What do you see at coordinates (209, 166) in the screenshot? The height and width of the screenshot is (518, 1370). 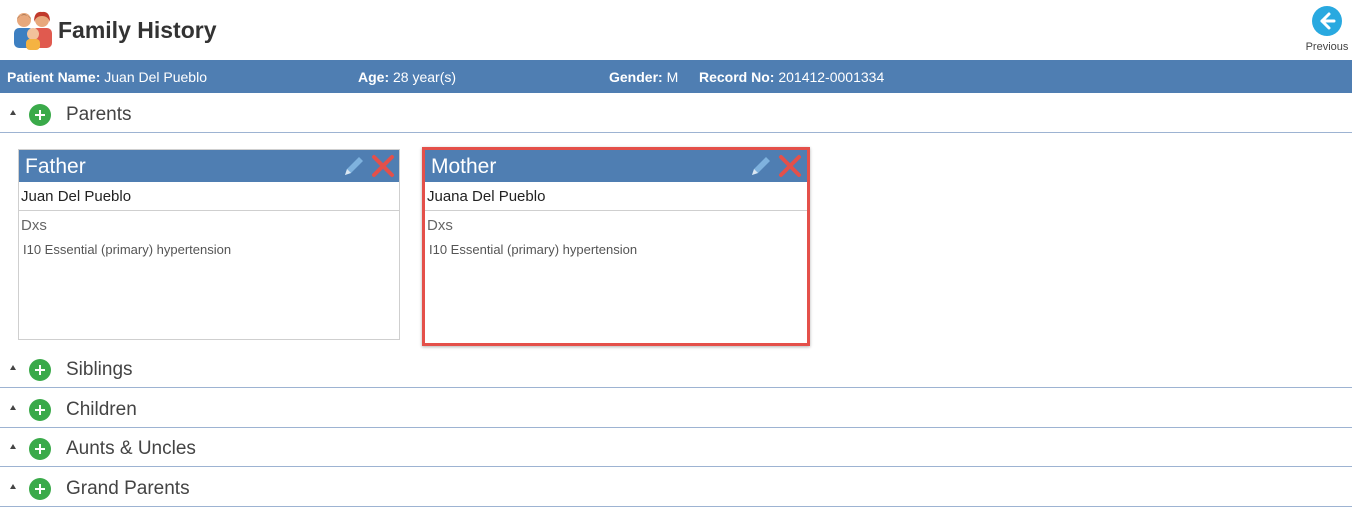 I see `card-header: Father` at bounding box center [209, 166].